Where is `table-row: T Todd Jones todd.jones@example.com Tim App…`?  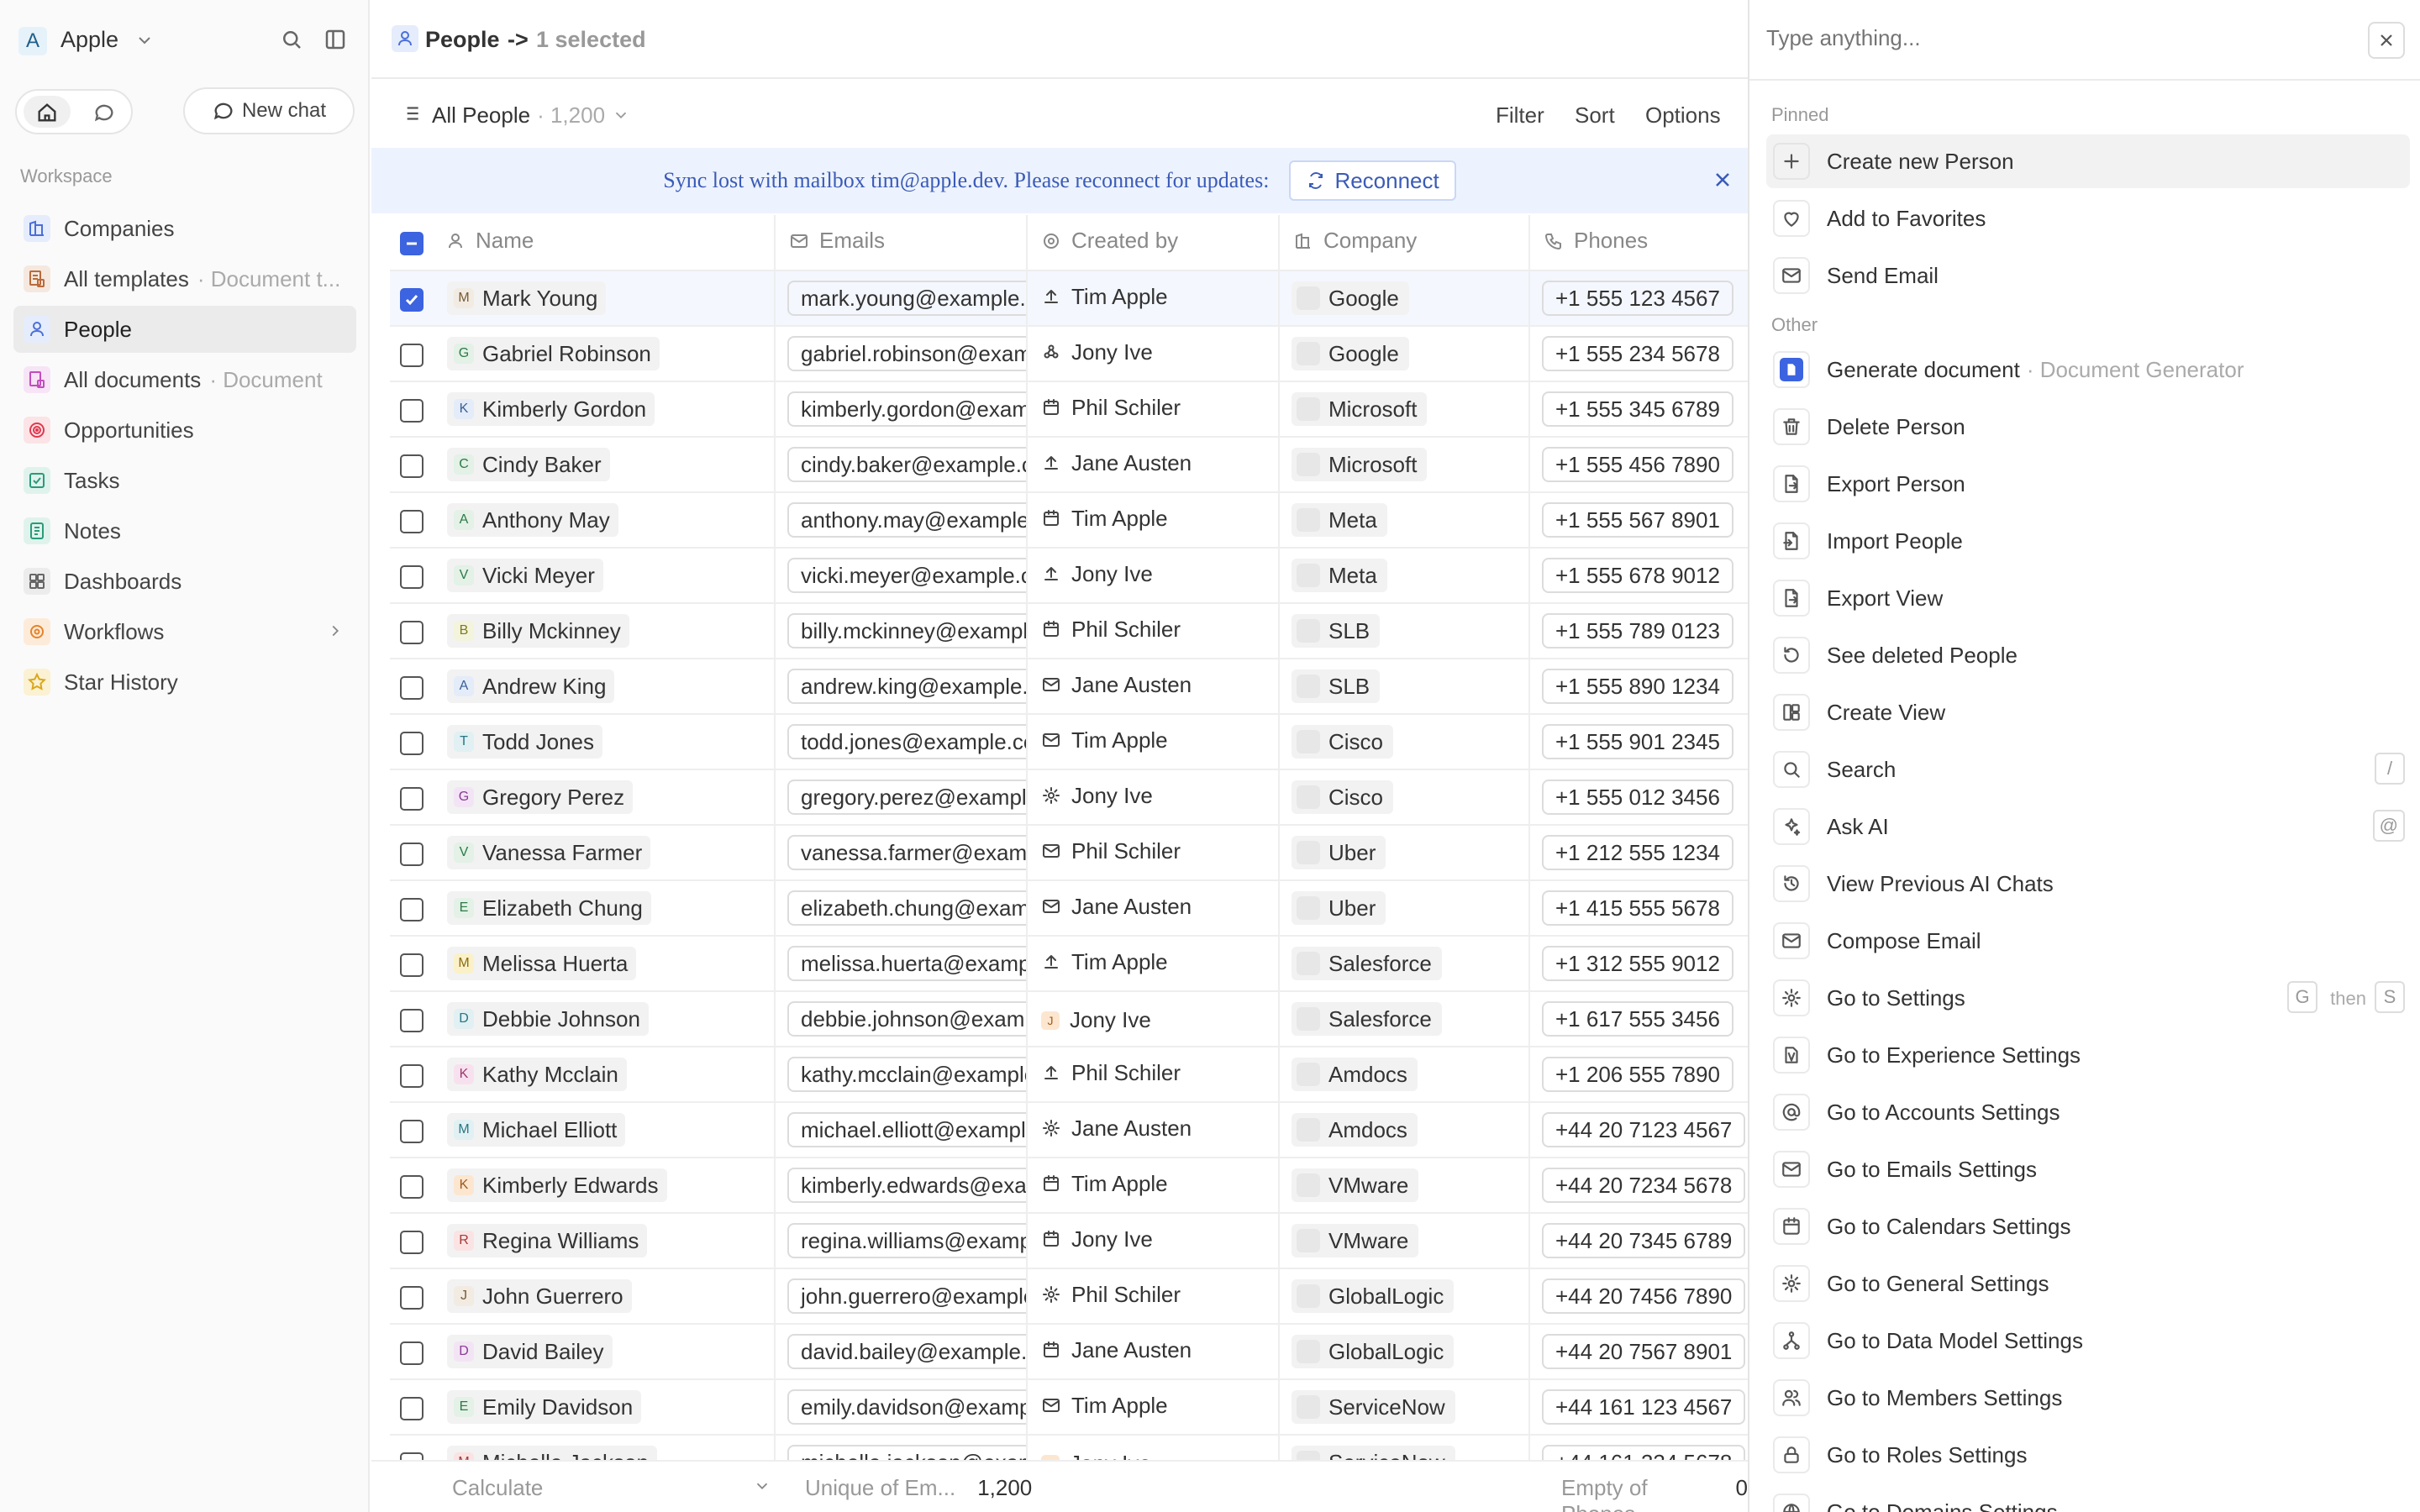 table-row: T Todd Jones todd.jones@example.com Tim App… is located at coordinates (1083, 742).